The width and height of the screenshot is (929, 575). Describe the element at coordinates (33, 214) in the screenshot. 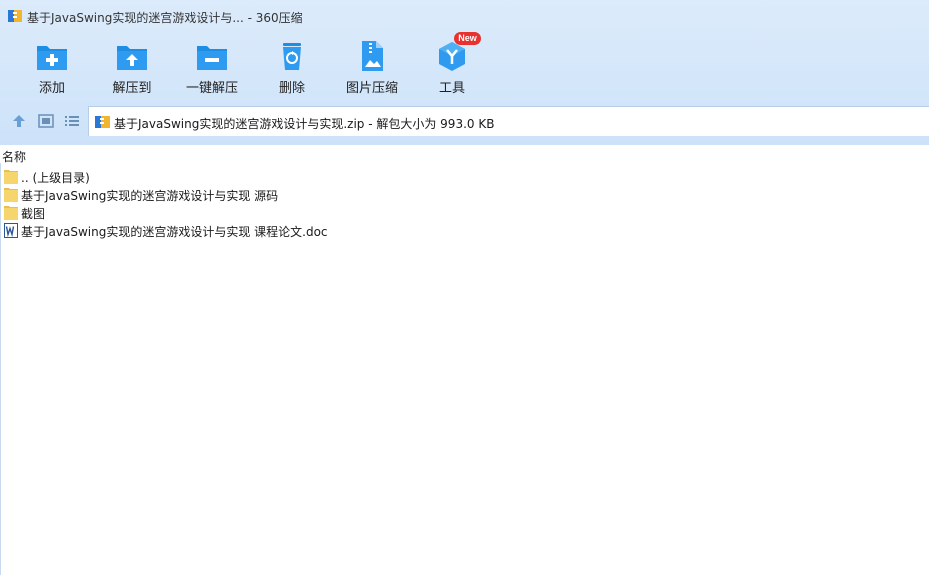

I see `file-name: 截图` at that location.